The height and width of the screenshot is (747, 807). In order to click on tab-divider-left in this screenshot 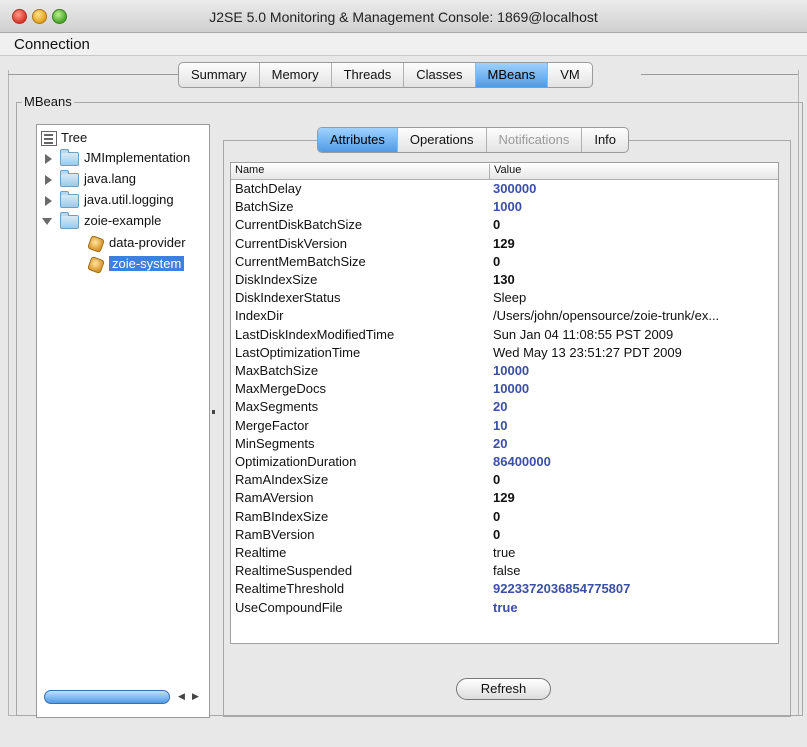, I will do `click(93, 74)`.